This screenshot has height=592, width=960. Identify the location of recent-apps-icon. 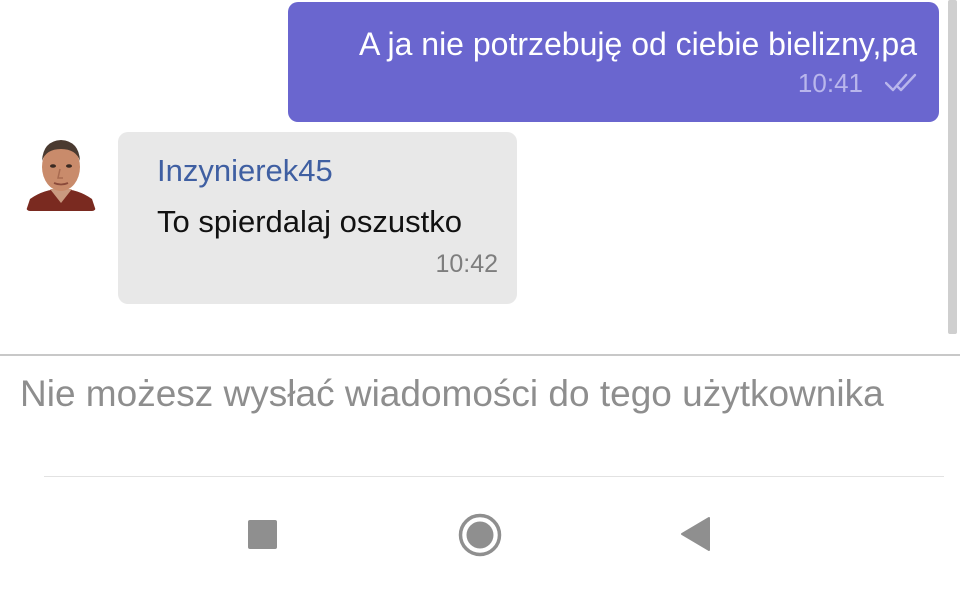
(262, 534).